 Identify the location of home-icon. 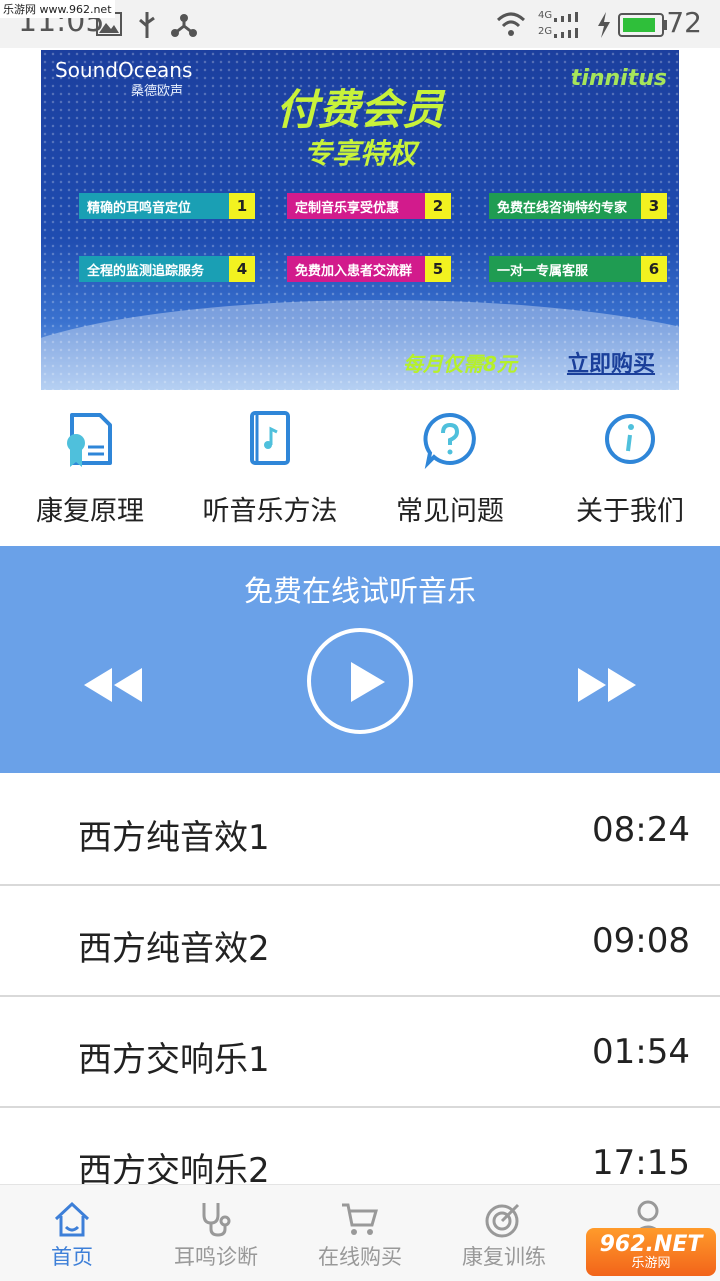
(72, 1219).